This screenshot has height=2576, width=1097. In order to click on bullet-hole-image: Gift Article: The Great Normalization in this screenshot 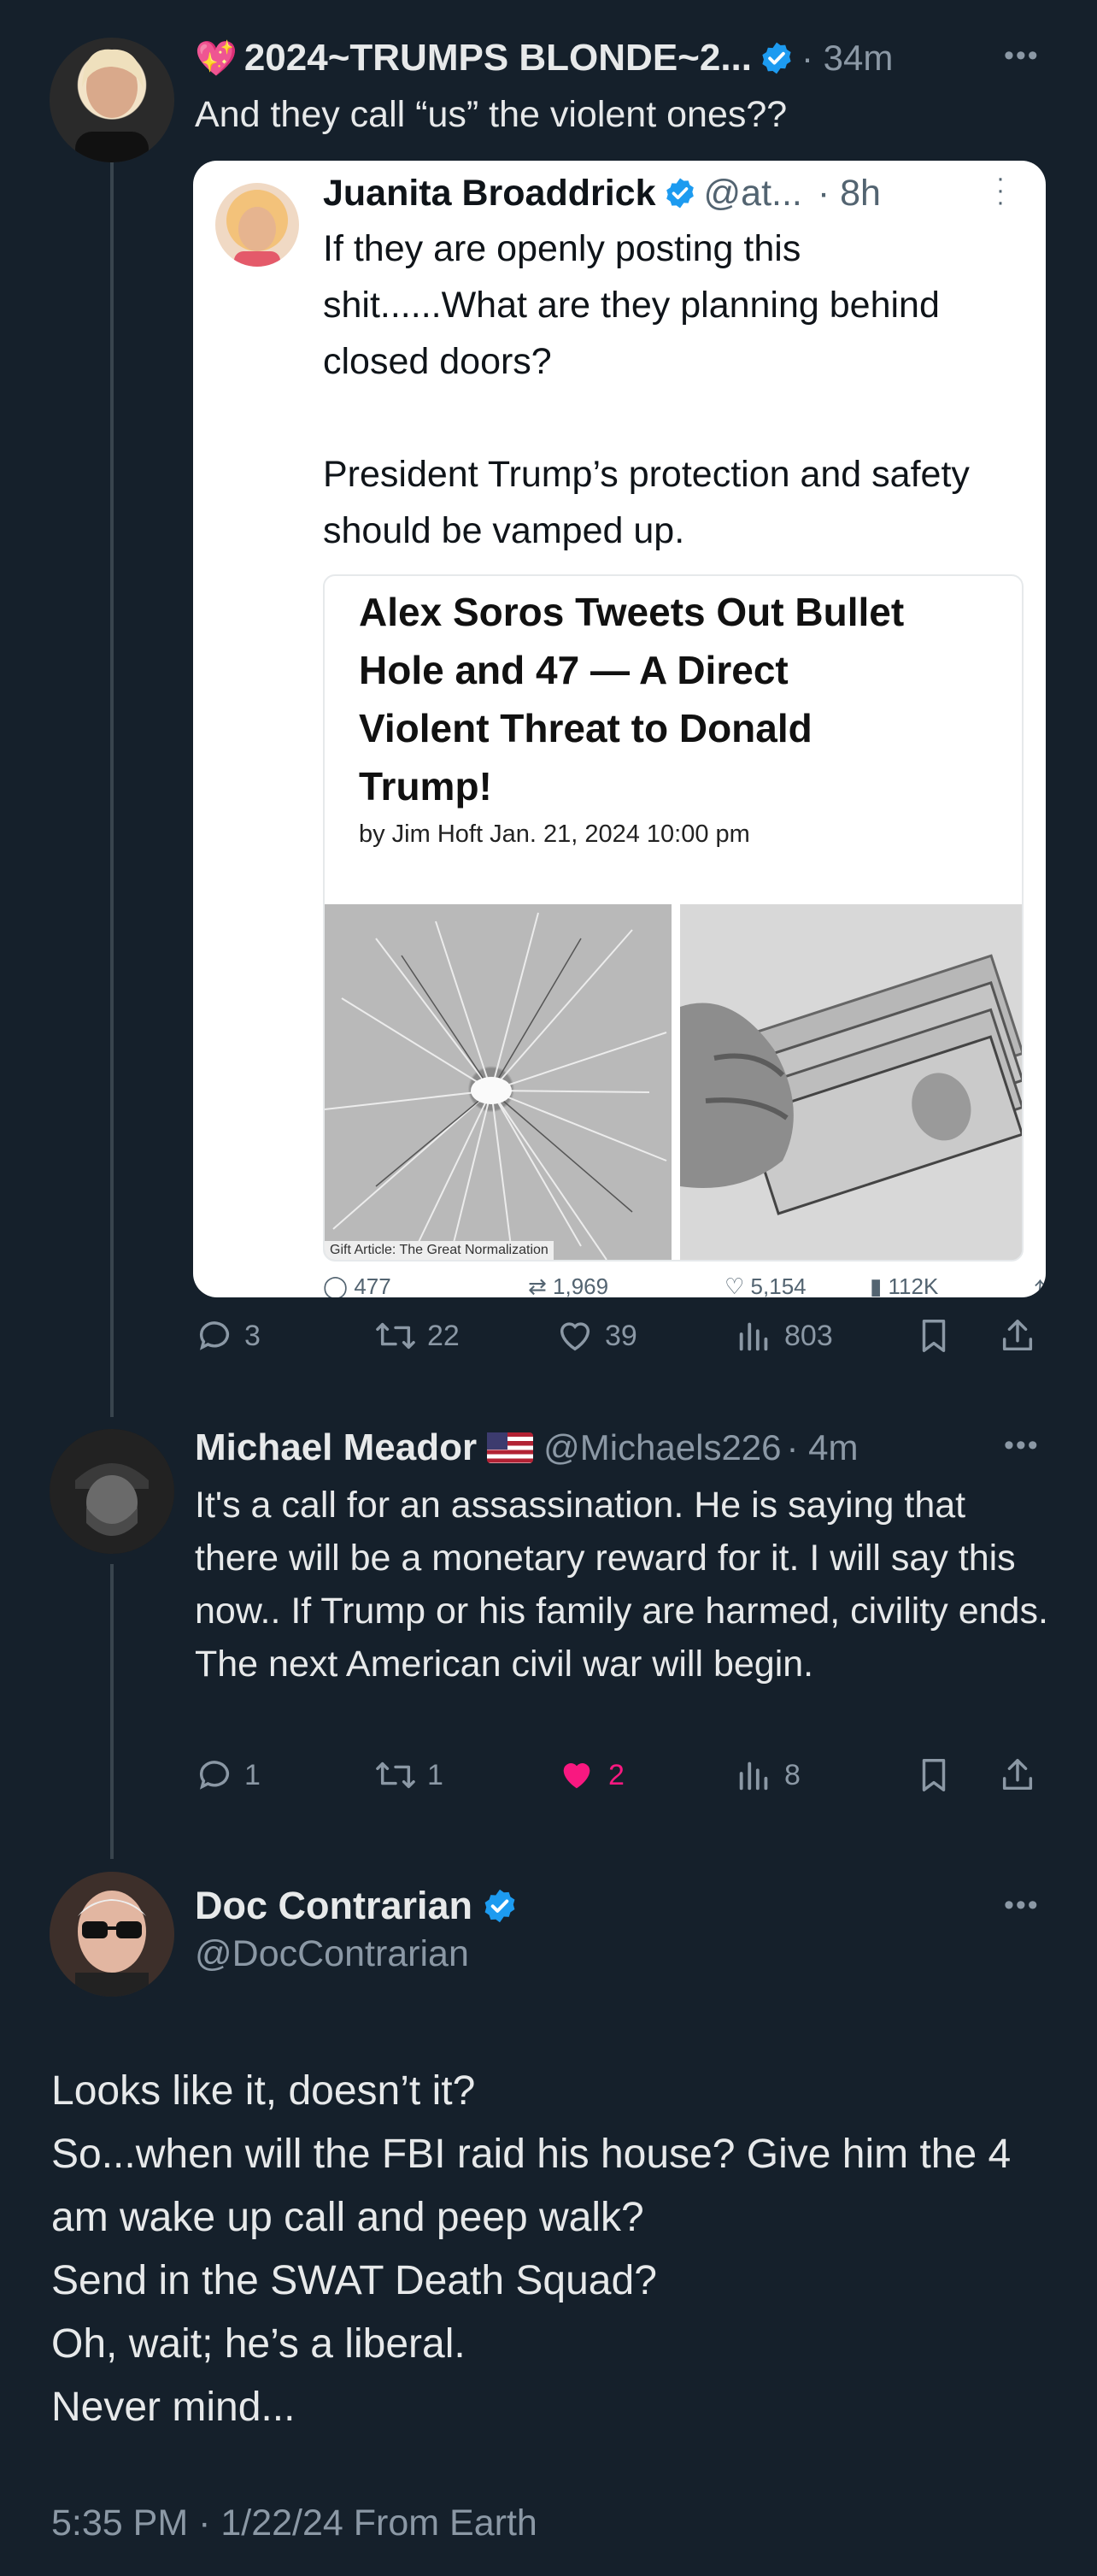, I will do `click(498, 1082)`.